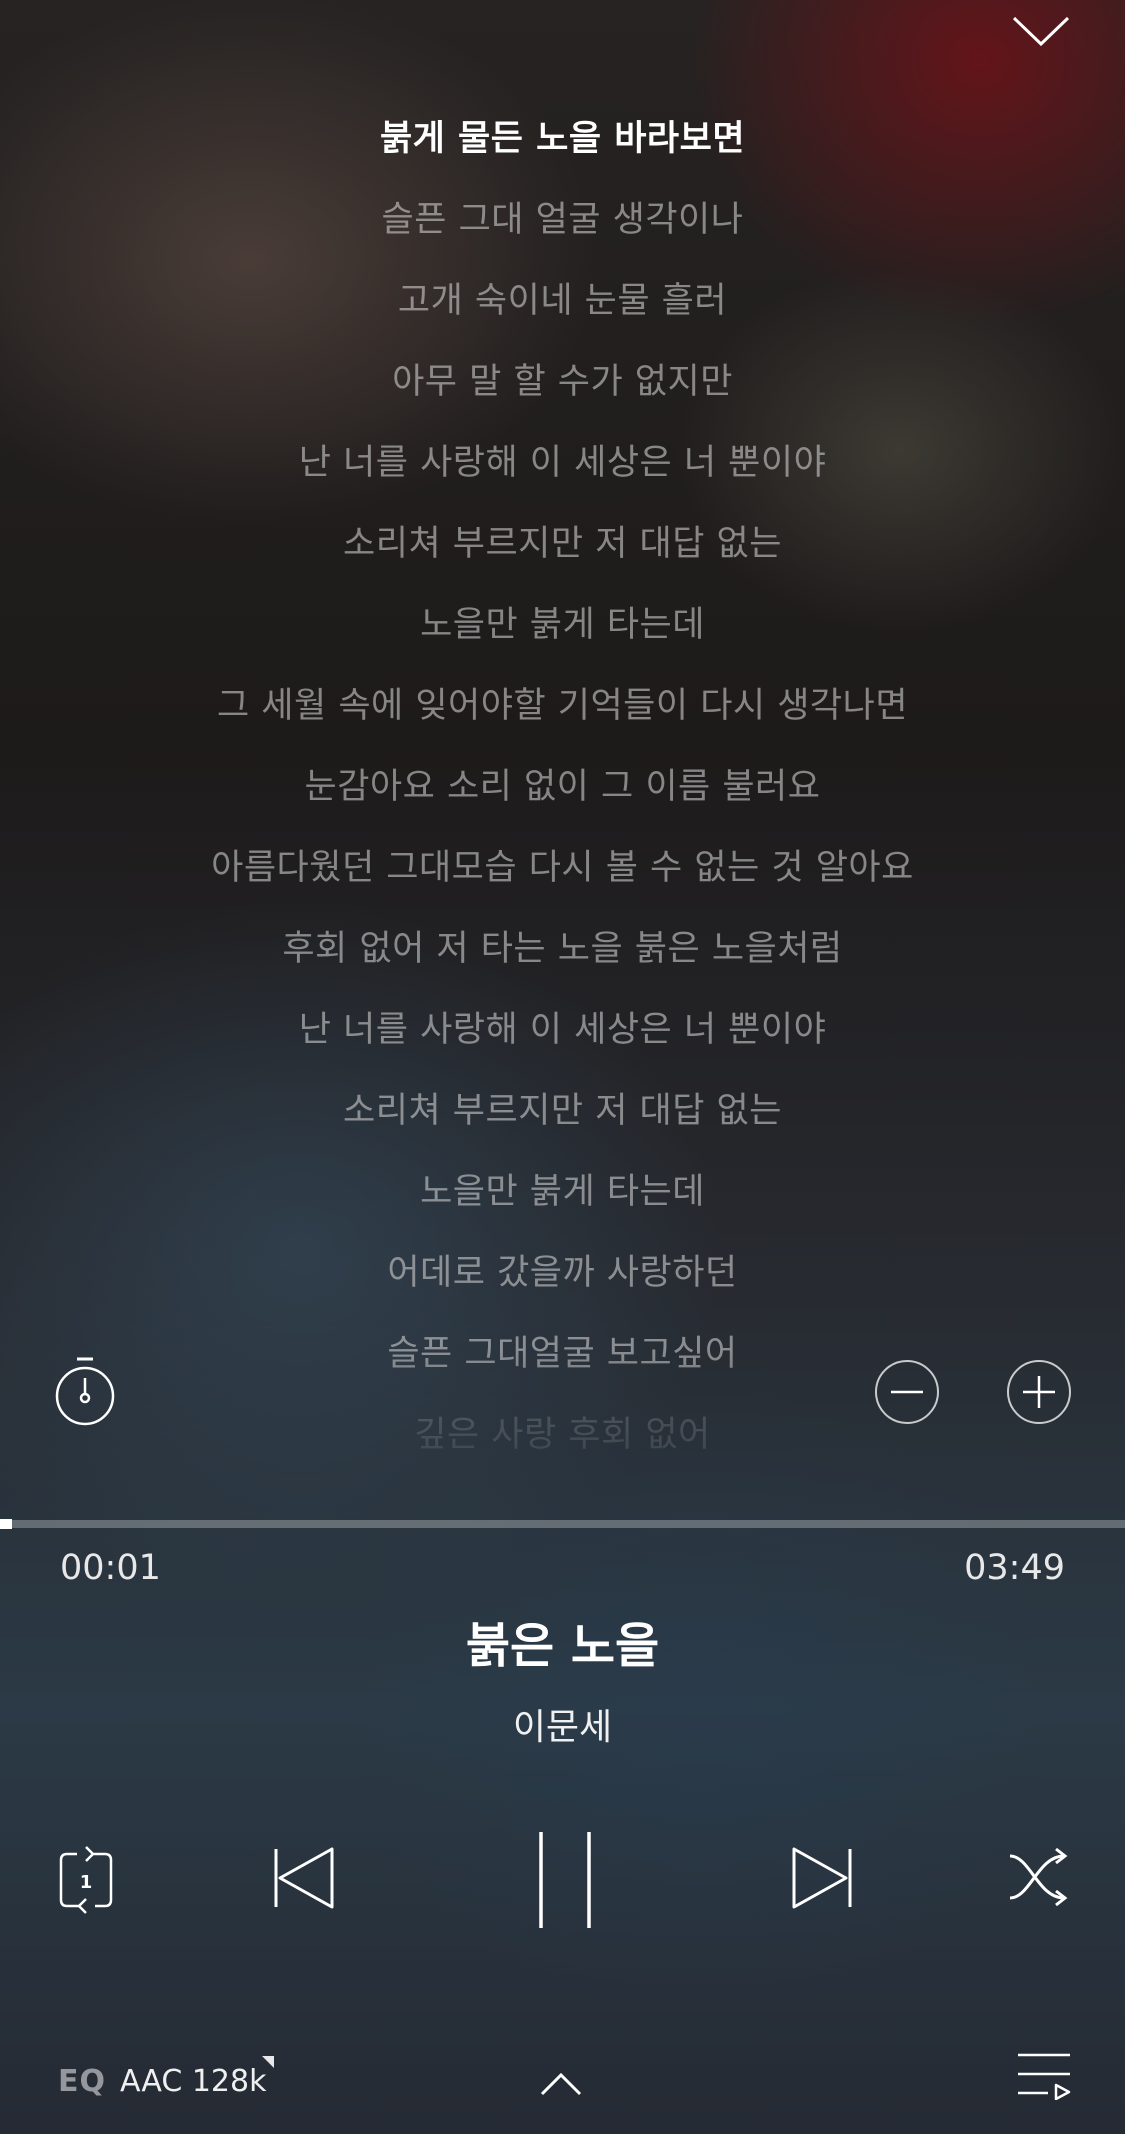  I want to click on lyric-line: 눈감아요 소리 없이 그 이름 불러요, so click(562, 783).